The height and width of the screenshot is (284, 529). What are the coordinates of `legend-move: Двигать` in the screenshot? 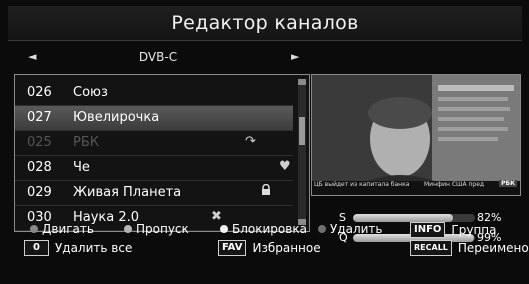 It's located at (62, 229).